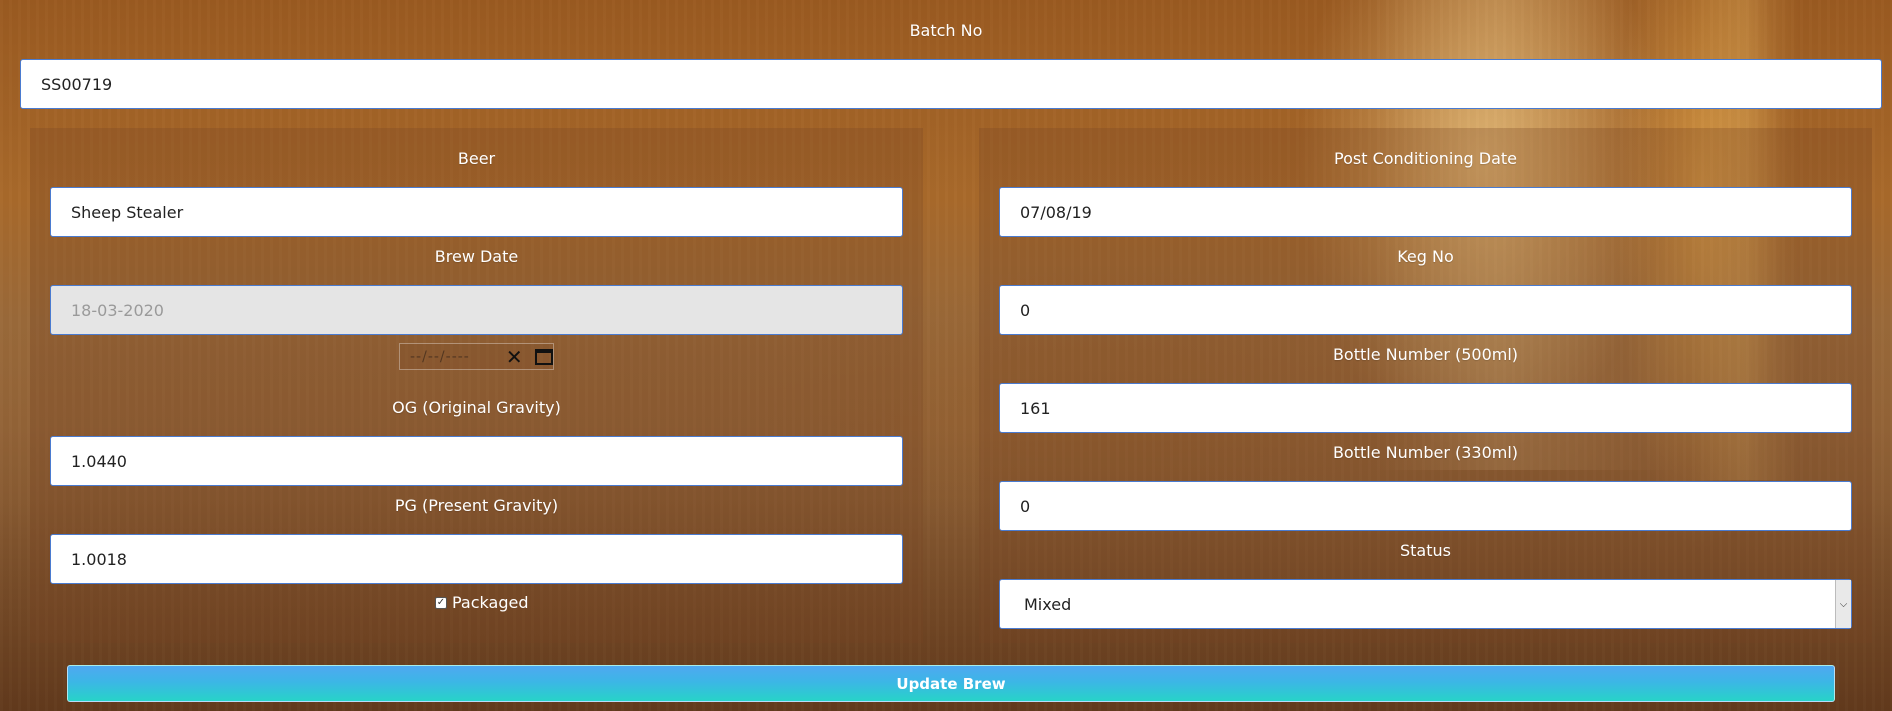 The height and width of the screenshot is (711, 1892). Describe the element at coordinates (490, 602) in the screenshot. I see `packaged-label: Packaged` at that location.